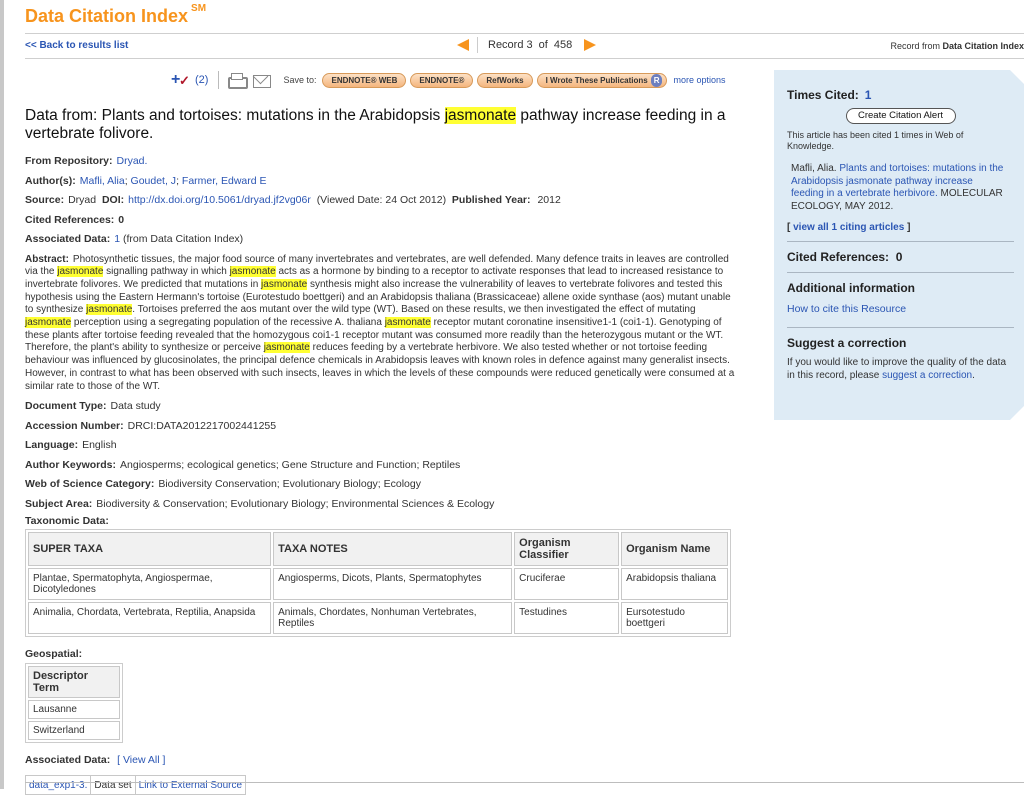 The image size is (1024, 795). I want to click on record-from-prefix: Record from, so click(915, 46).